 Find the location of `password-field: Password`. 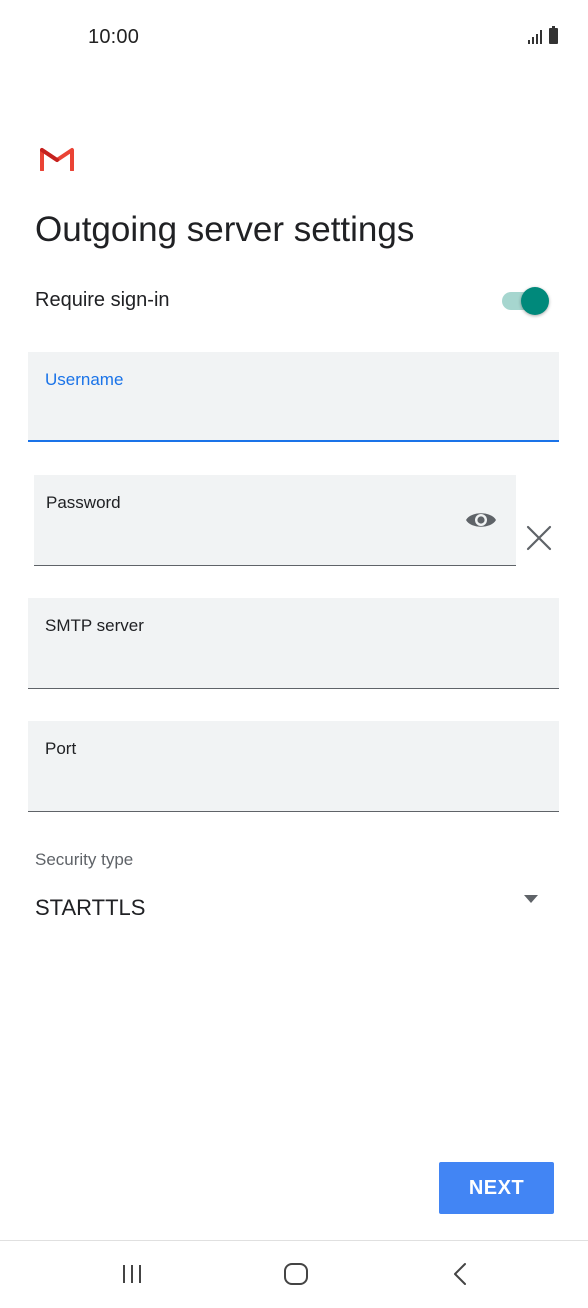

password-field: Password is located at coordinates (275, 520).